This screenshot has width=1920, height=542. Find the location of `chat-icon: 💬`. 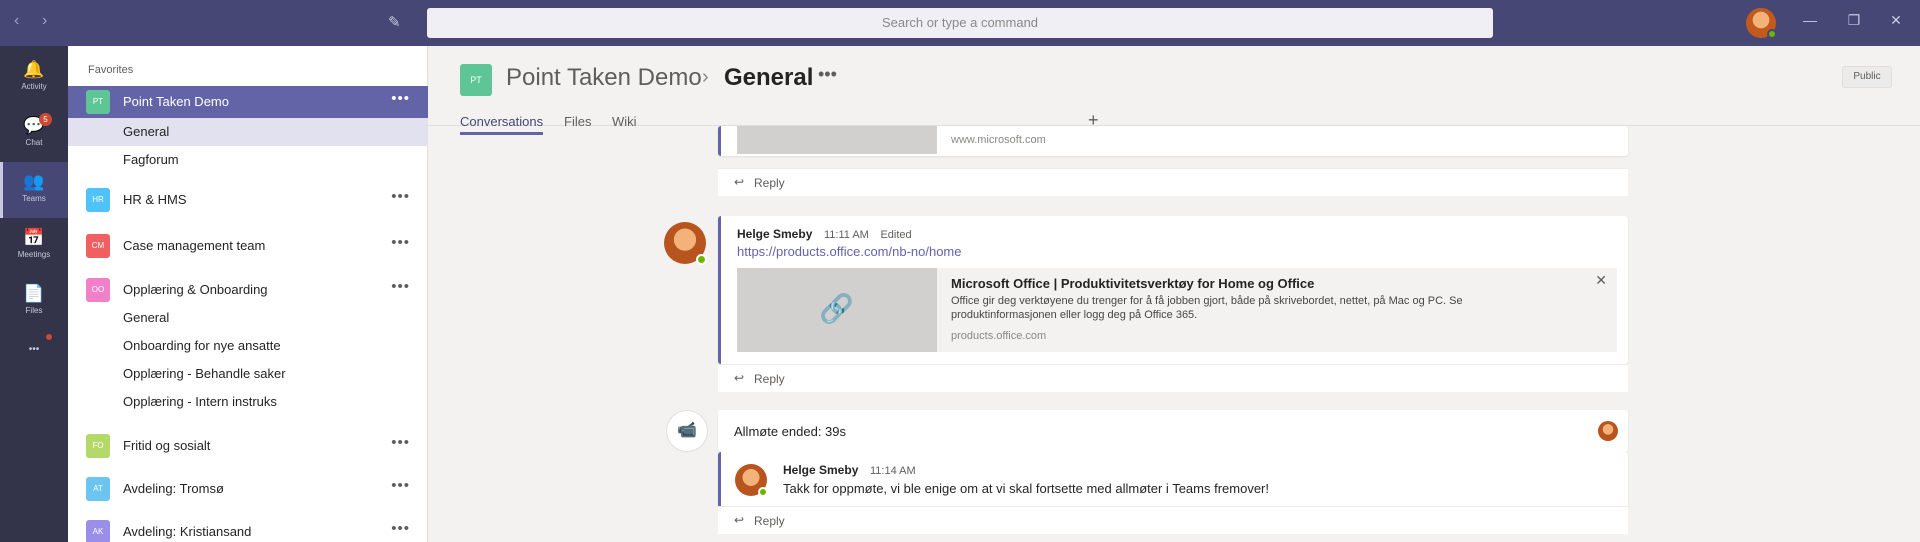

chat-icon: 💬 is located at coordinates (34, 125).